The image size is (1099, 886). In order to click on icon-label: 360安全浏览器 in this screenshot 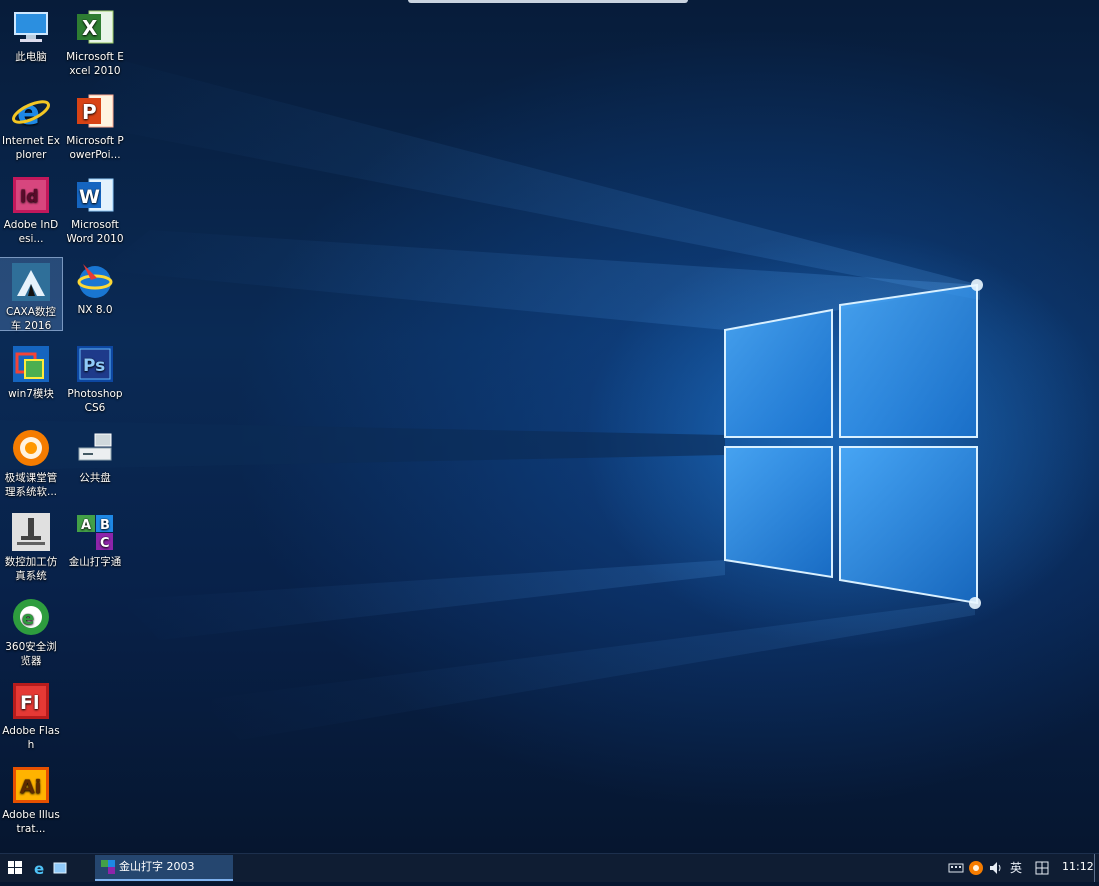, I will do `click(31, 654)`.